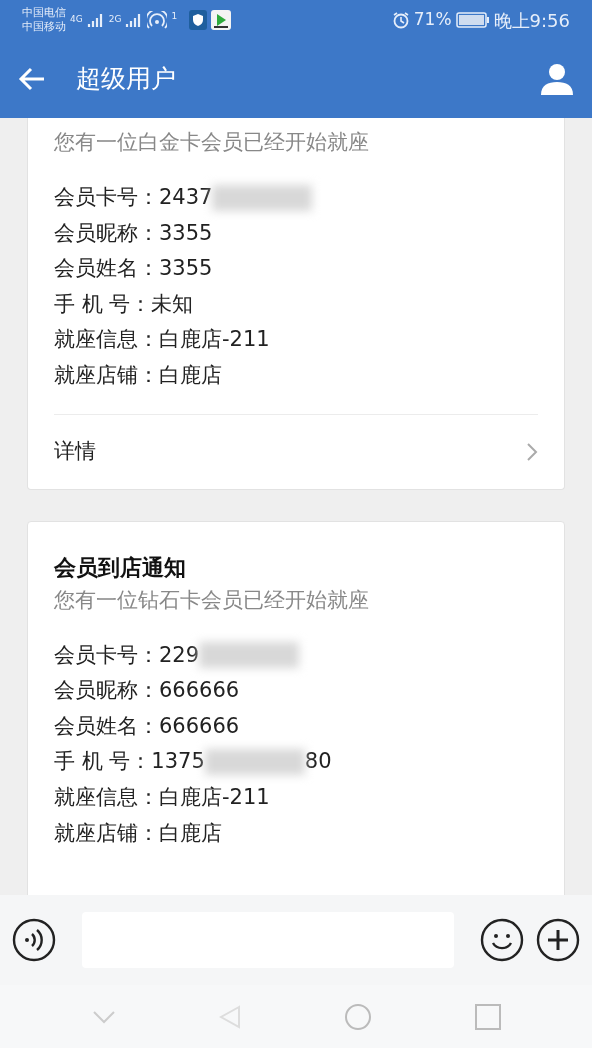 This screenshot has height=1048, width=592. What do you see at coordinates (32, 79) in the screenshot?
I see `back-arrow-icon` at bounding box center [32, 79].